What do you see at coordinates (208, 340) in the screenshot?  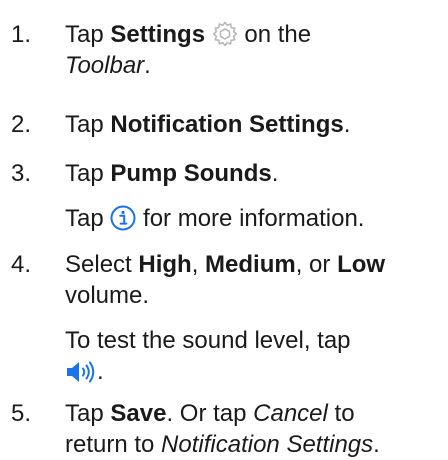 I see `step-text: To test the sound level, tap` at bounding box center [208, 340].